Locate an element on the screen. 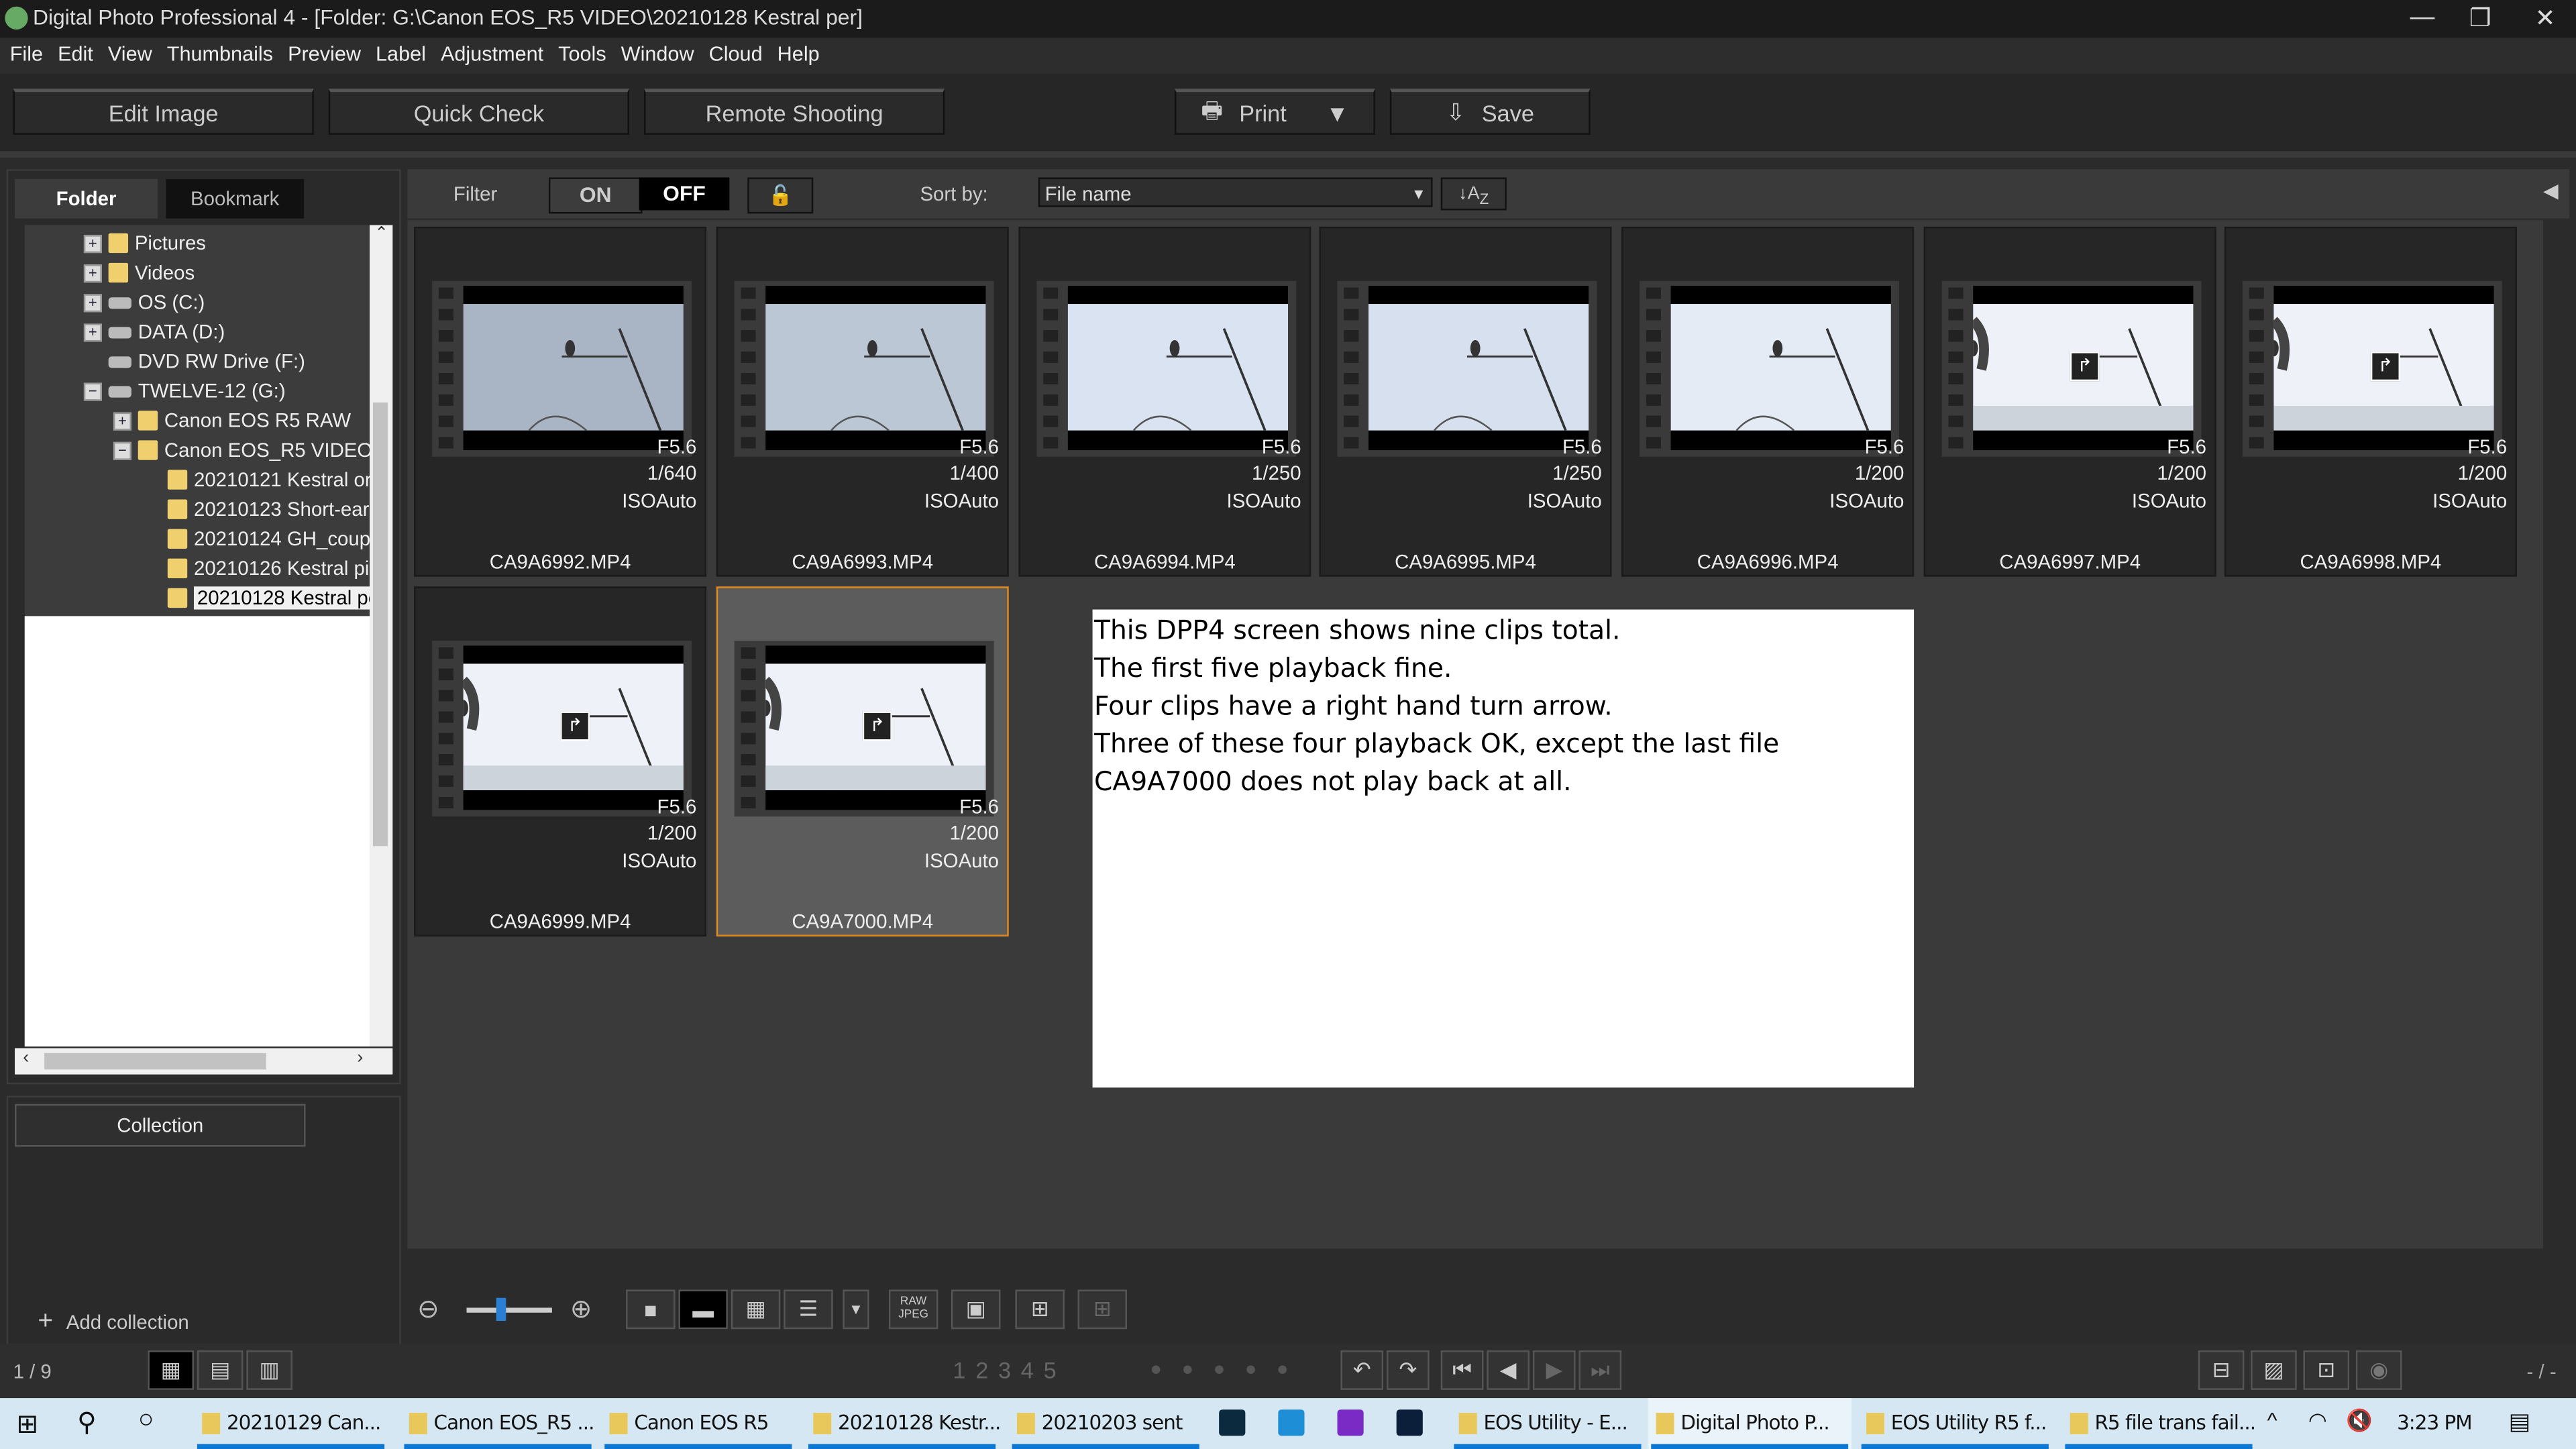  tree-node: 20210124 GH_coup is located at coordinates (256, 538).